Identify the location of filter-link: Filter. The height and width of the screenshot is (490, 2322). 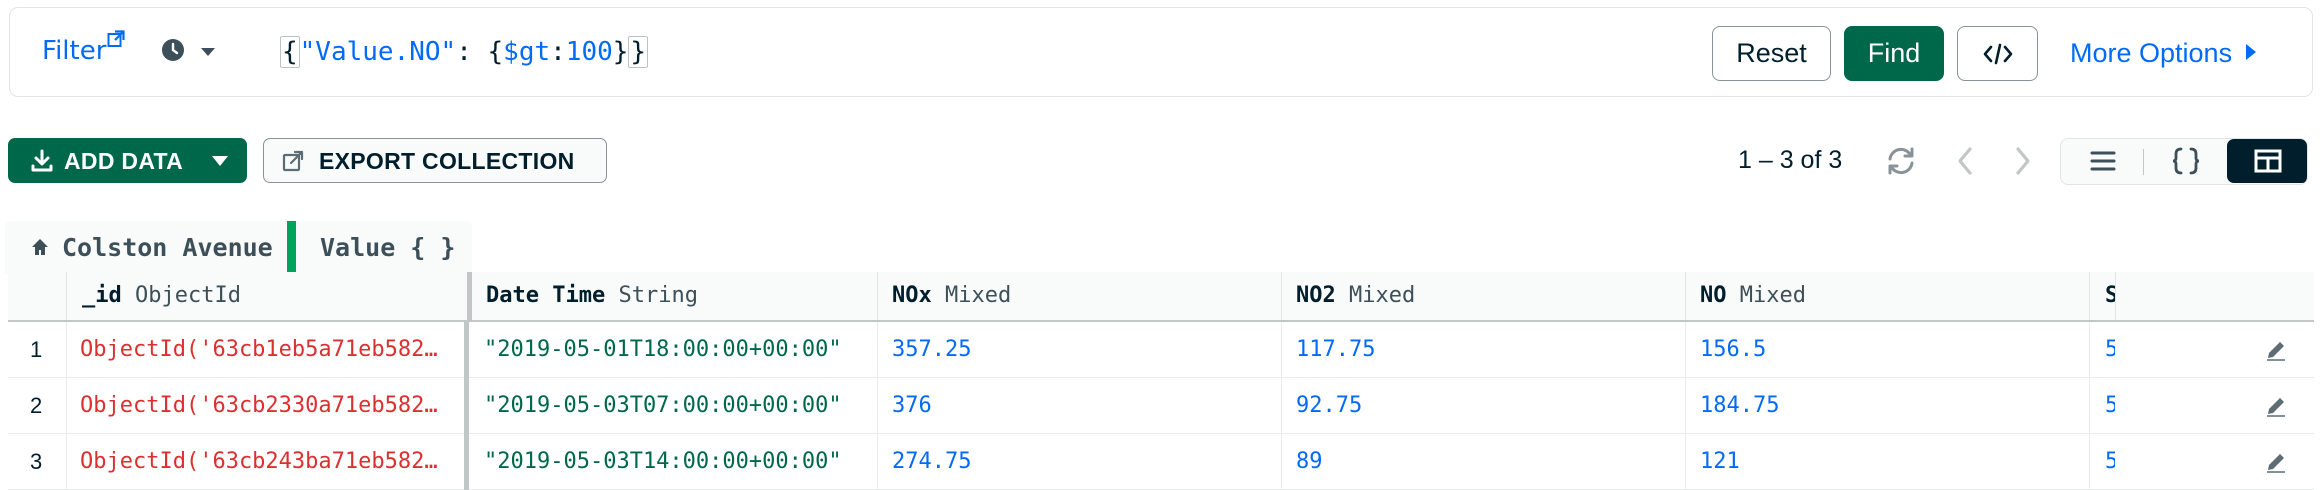
(83, 48).